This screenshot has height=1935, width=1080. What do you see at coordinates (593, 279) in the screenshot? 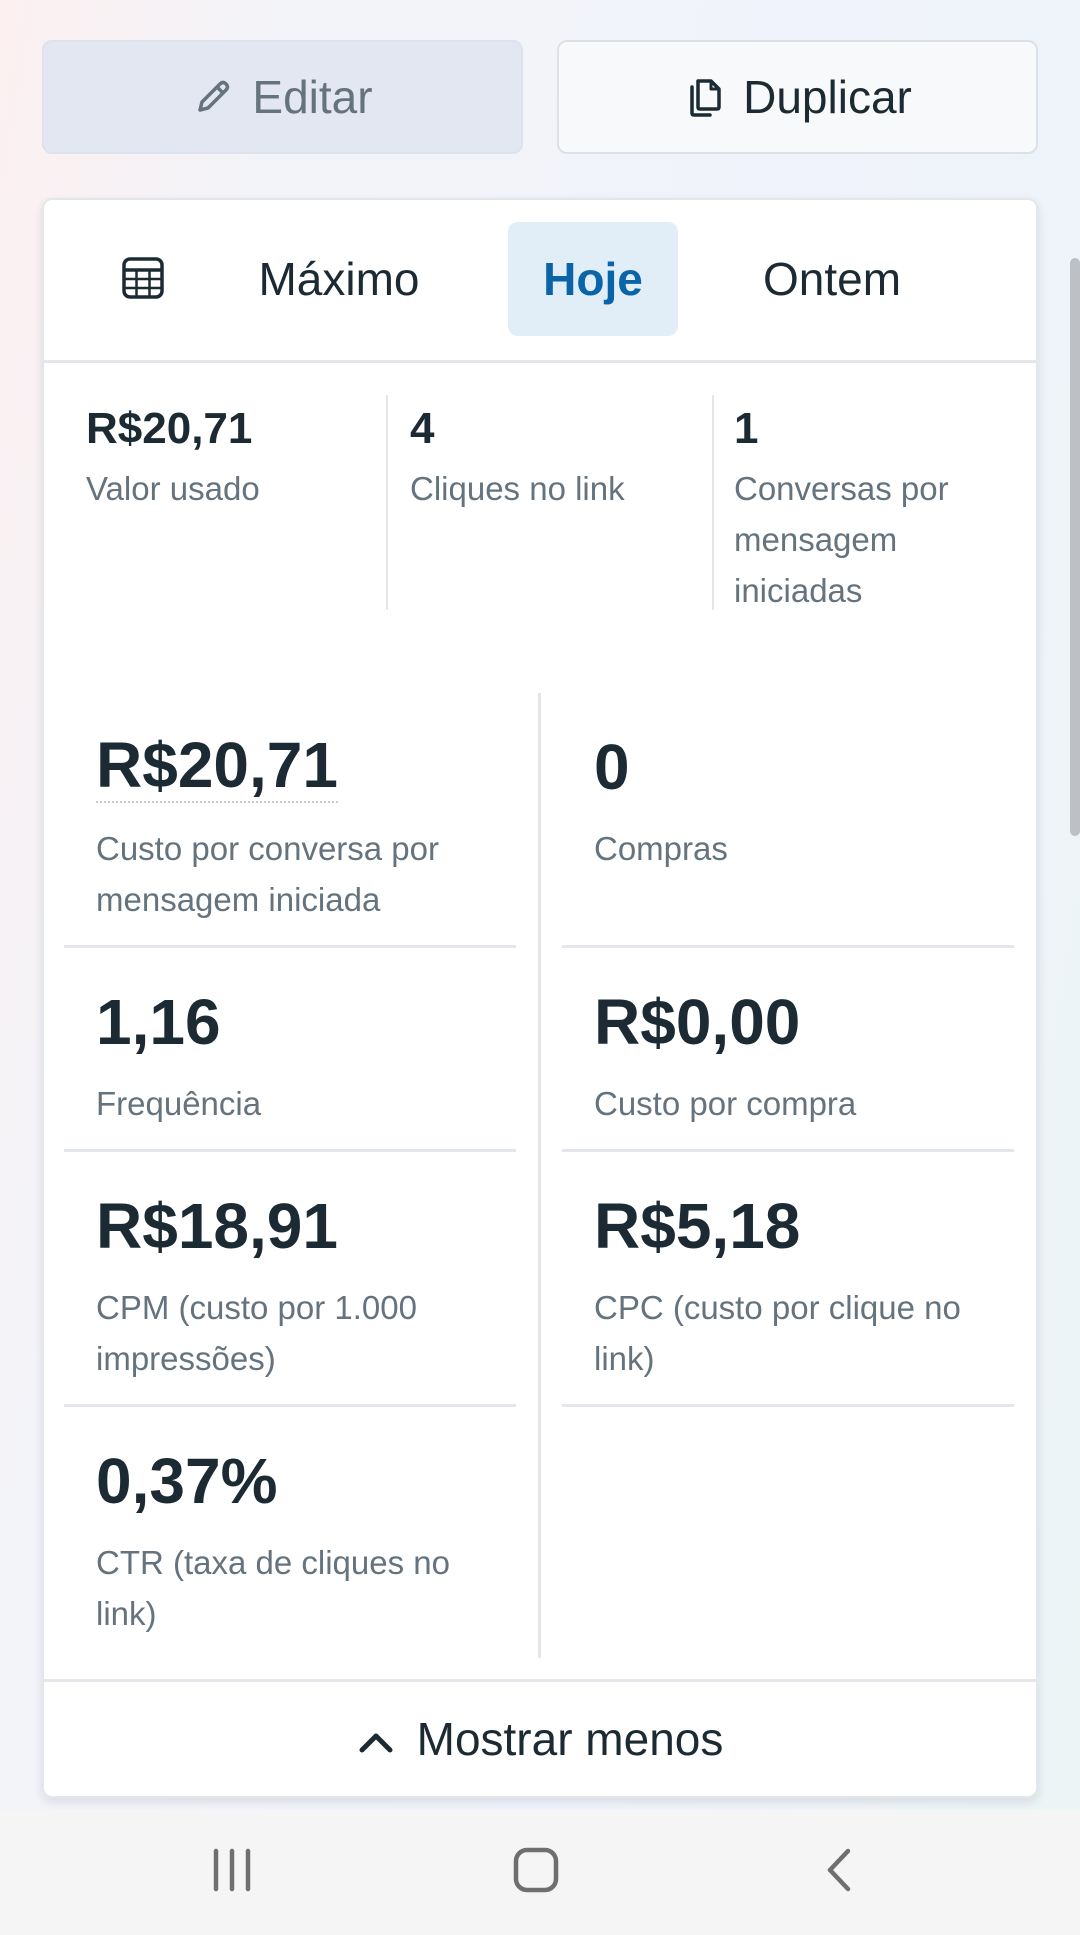
I see `tab-hoje: Hoje` at bounding box center [593, 279].